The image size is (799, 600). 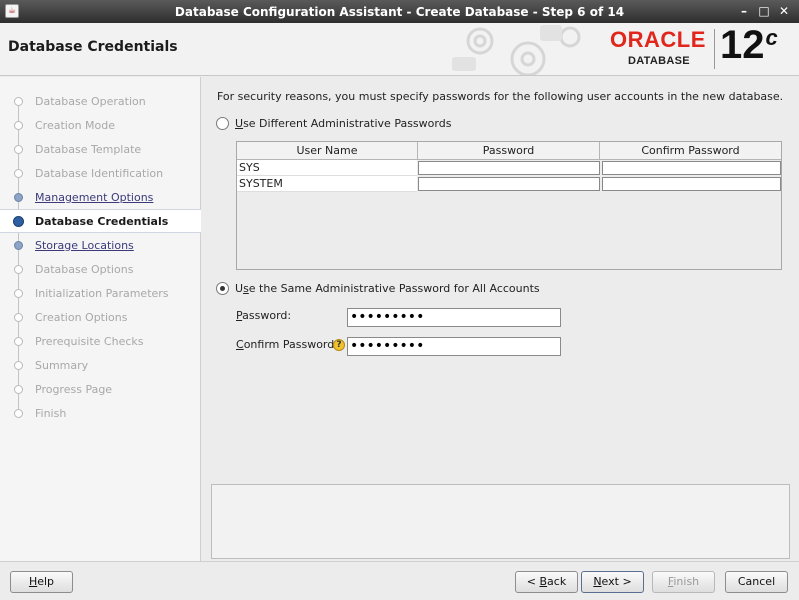 I want to click on step-initialization-parameters: Initialization Parameters, so click(x=100, y=293).